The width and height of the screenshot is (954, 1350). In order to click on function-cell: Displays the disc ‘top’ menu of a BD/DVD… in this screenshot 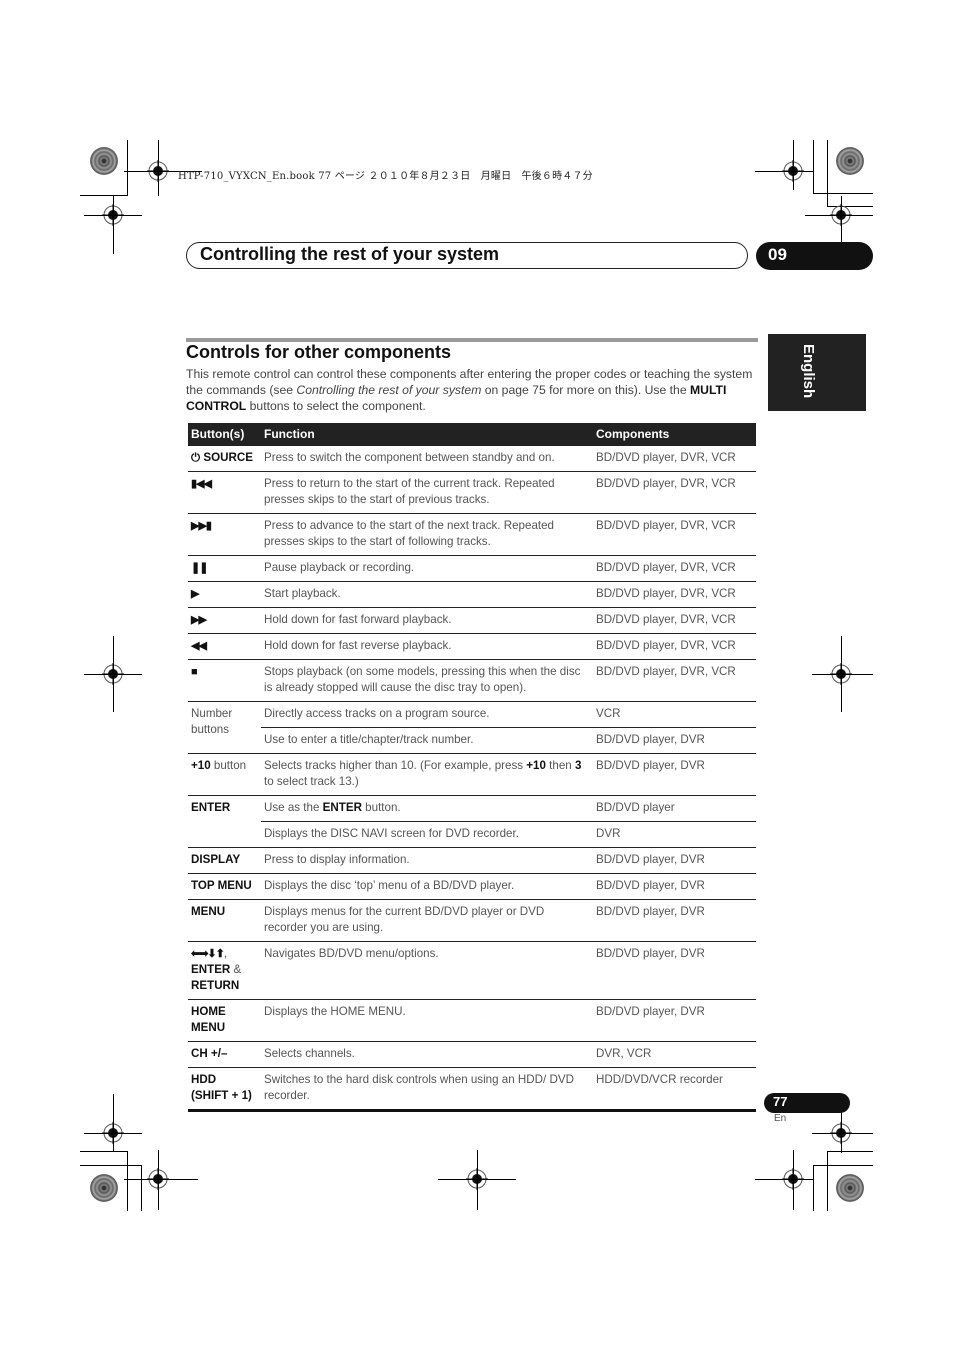, I will do `click(427, 886)`.